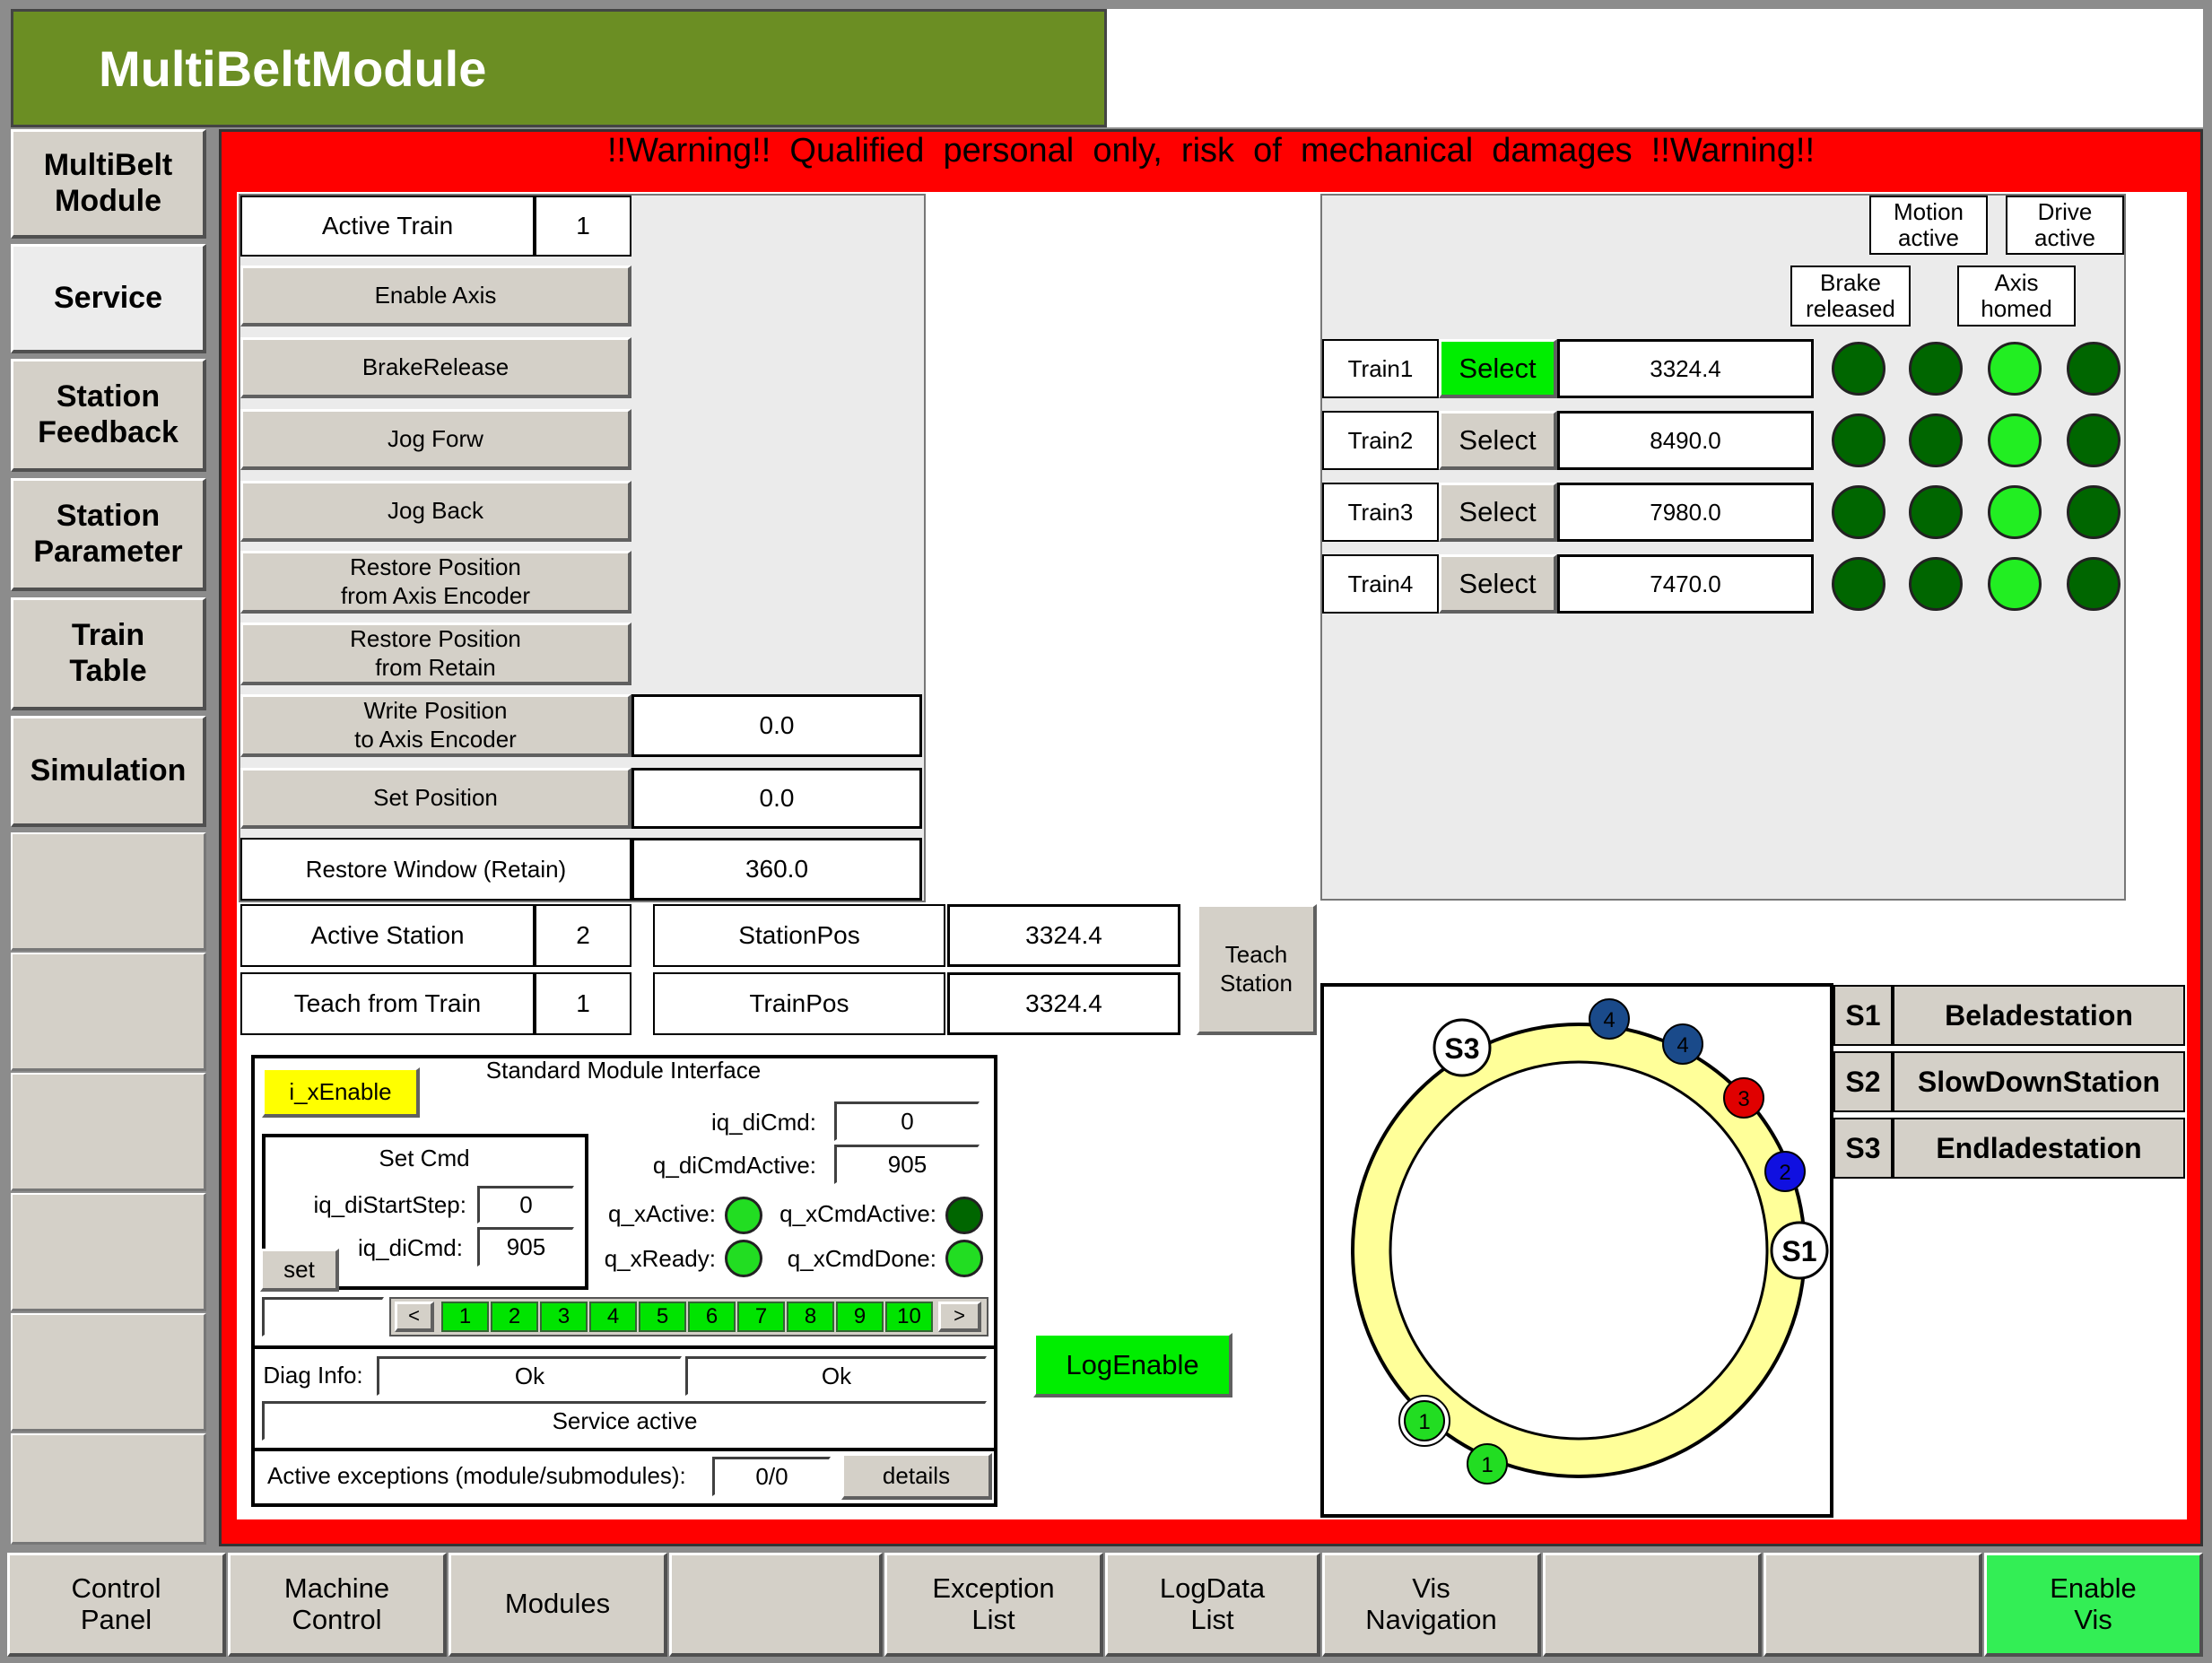  I want to click on enable-axis-button: Enable Axis, so click(435, 296).